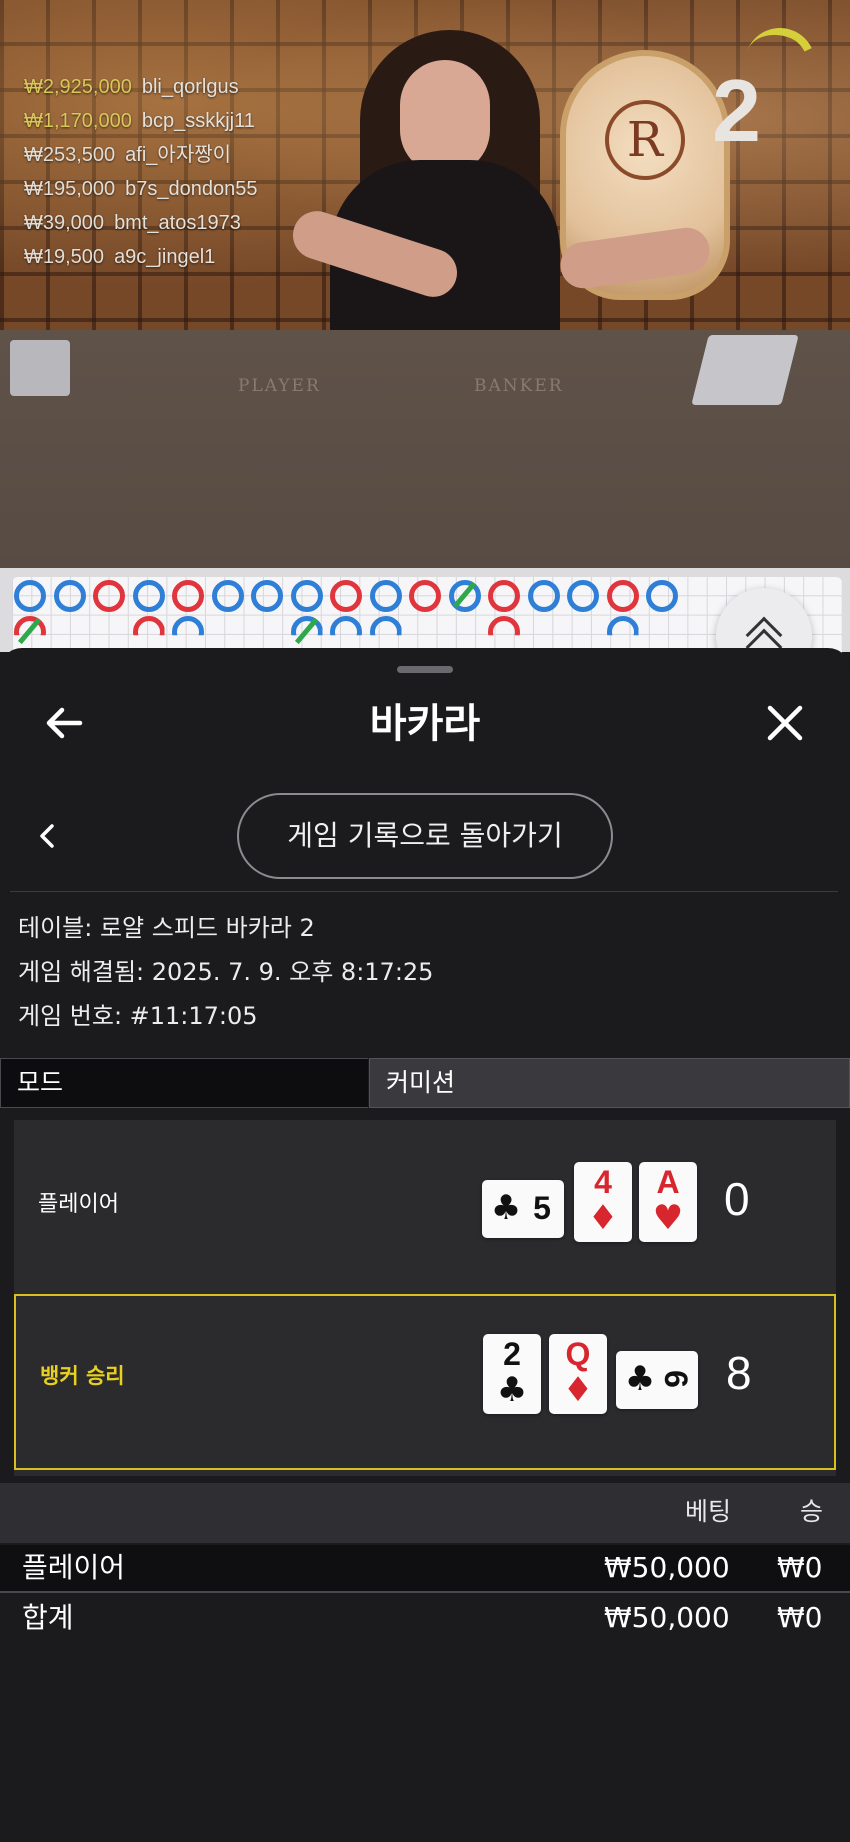  What do you see at coordinates (708, 1511) in the screenshot?
I see `bet-column-header: 베팅` at bounding box center [708, 1511].